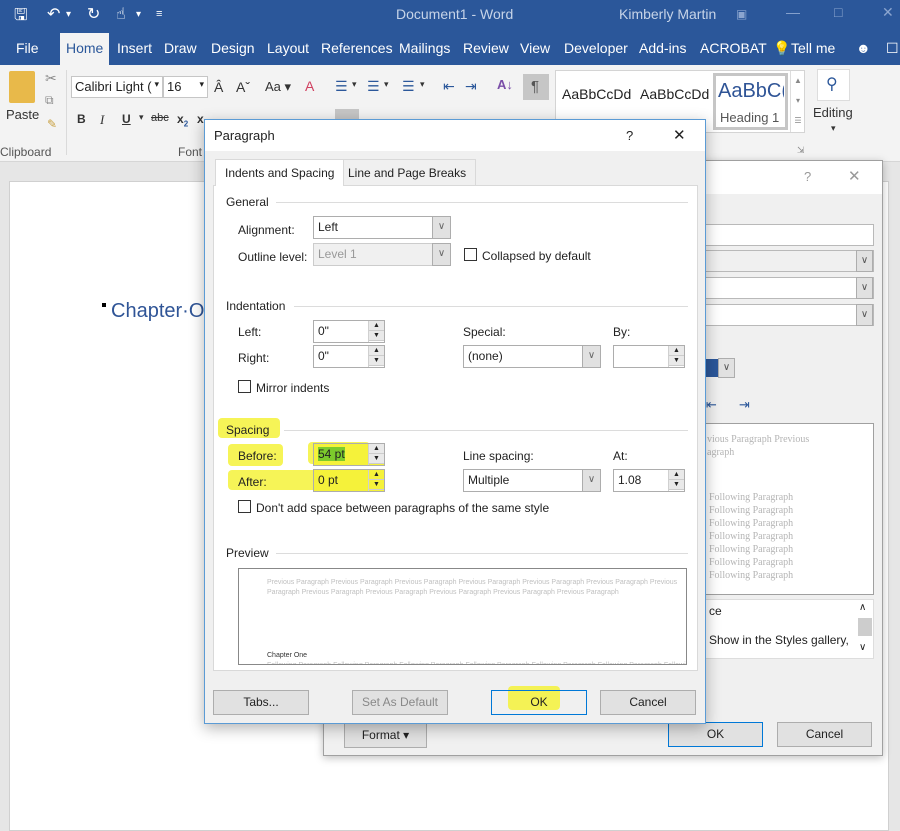 The height and width of the screenshot is (831, 900). Describe the element at coordinates (649, 356) in the screenshot. I see `by-input: ▲ ▼` at that location.